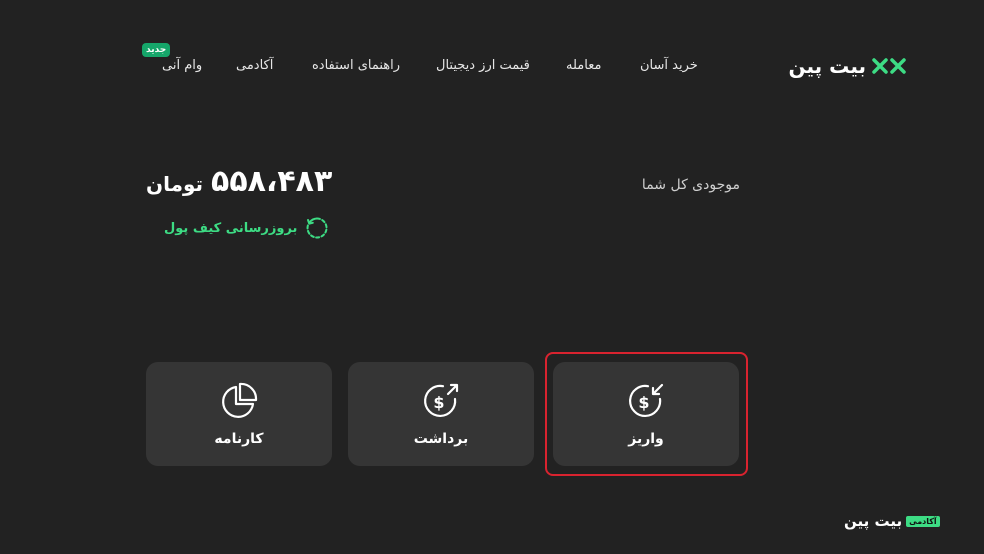 Image resolution: width=984 pixels, height=554 pixels. Describe the element at coordinates (182, 65) in the screenshot. I see `nav-item-instant-loan: وام آنی` at that location.